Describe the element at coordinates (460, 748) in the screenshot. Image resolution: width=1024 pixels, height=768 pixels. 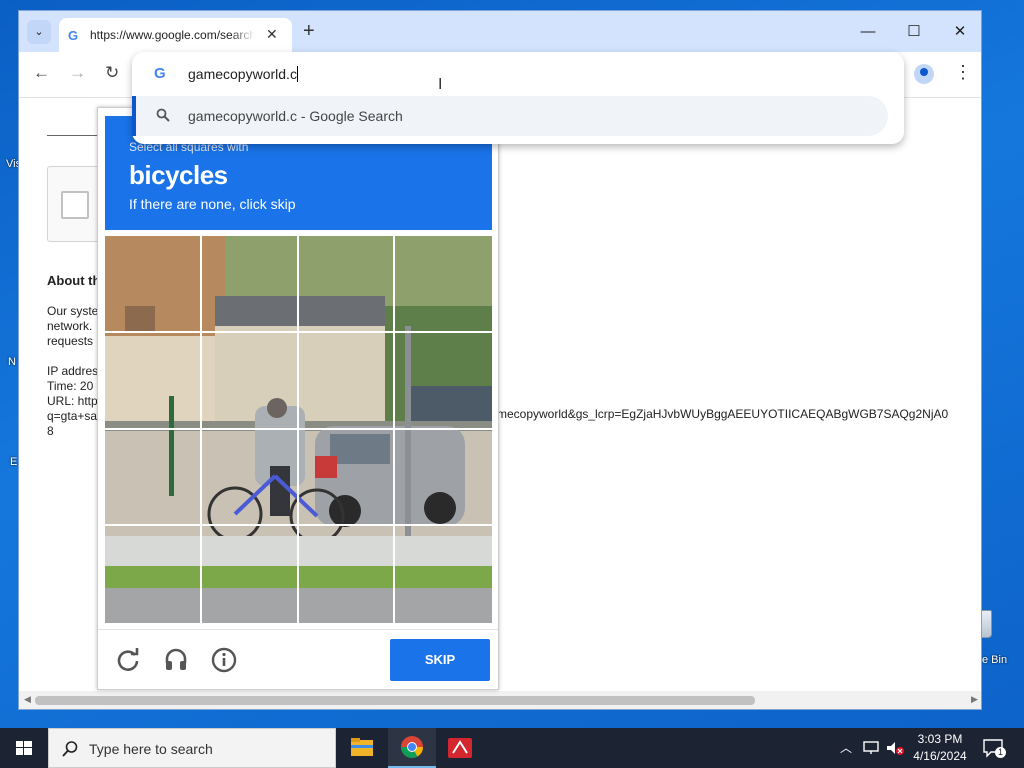
I see `acrobat-reader-icon` at that location.